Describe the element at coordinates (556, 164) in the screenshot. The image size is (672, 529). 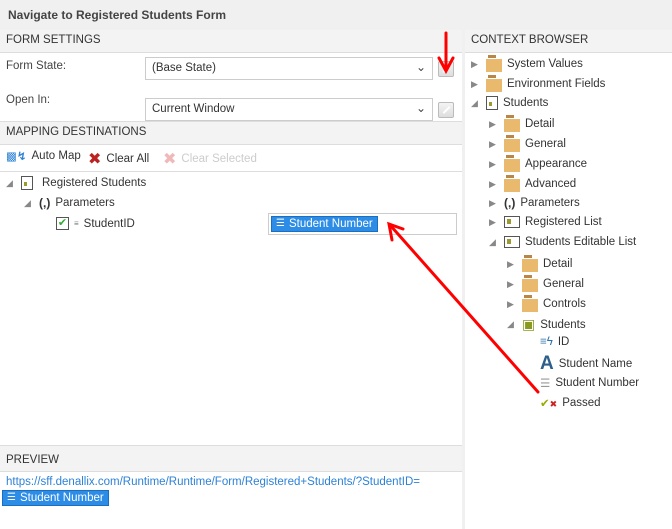
I see `context-tree-label: Appearance` at that location.